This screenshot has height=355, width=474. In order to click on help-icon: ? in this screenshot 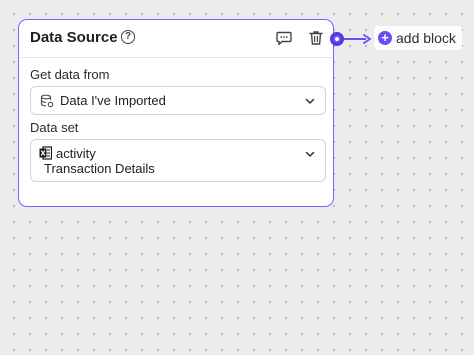, I will do `click(128, 37)`.